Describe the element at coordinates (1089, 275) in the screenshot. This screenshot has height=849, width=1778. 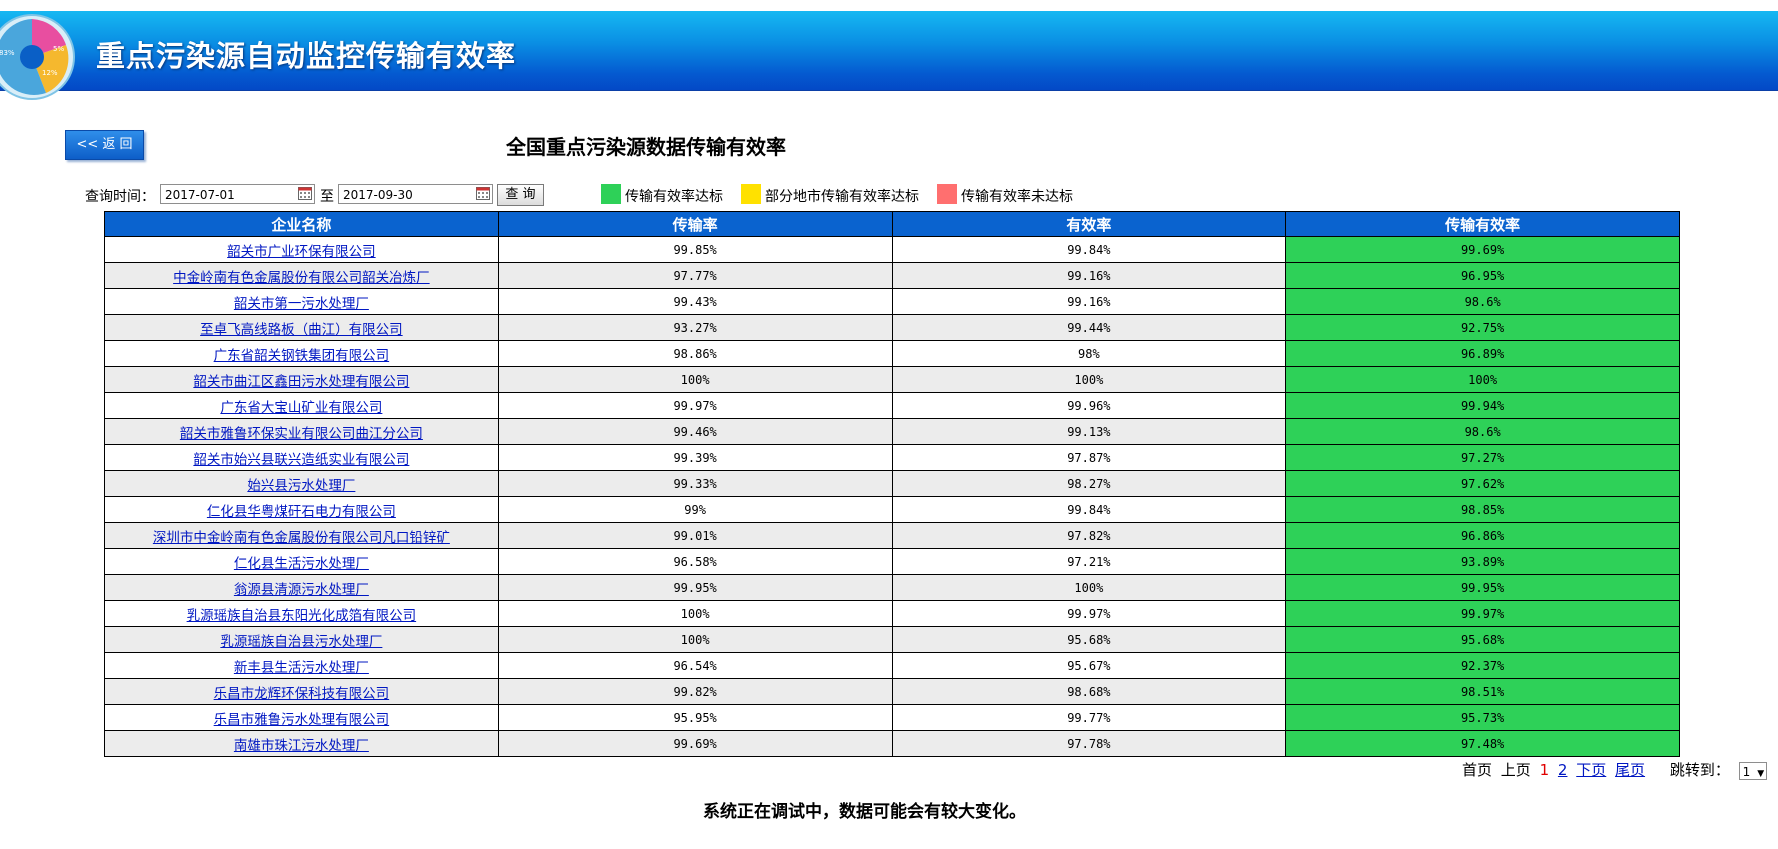
I see `validity-rate-cell: 99.16%` at that location.